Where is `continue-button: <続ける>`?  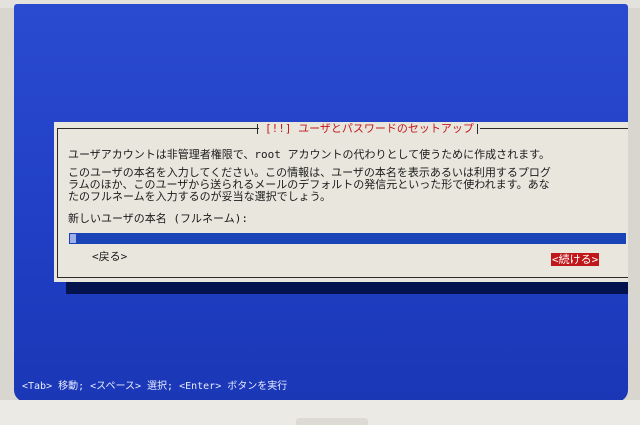 continue-button: <続ける> is located at coordinates (575, 259).